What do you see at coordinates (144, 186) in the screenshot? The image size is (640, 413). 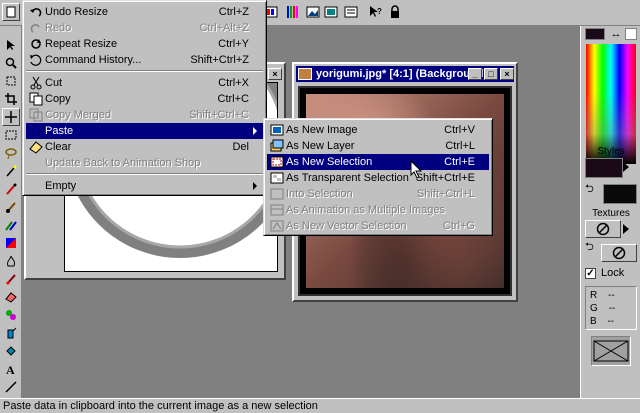 I see `menu-item-empty: Empty` at bounding box center [144, 186].